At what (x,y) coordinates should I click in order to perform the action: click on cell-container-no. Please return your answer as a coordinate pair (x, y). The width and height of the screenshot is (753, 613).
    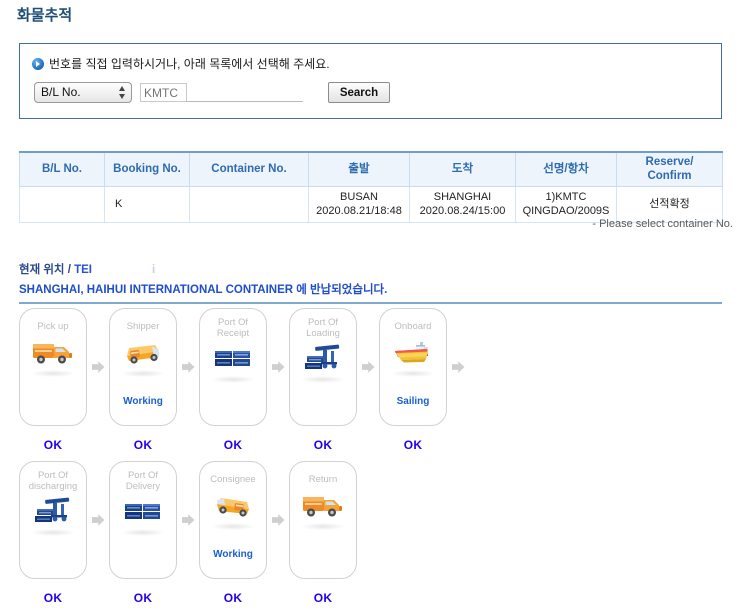
    Looking at the image, I should click on (249, 204).